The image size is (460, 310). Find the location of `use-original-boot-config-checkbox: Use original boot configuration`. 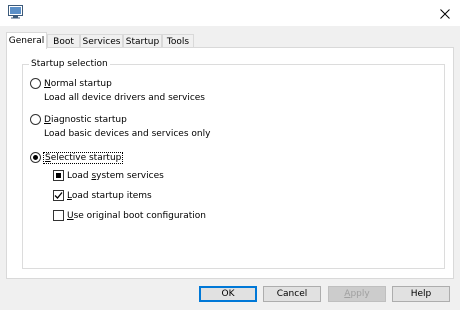

use-original-boot-config-checkbox: Use original boot configuration is located at coordinates (129, 215).